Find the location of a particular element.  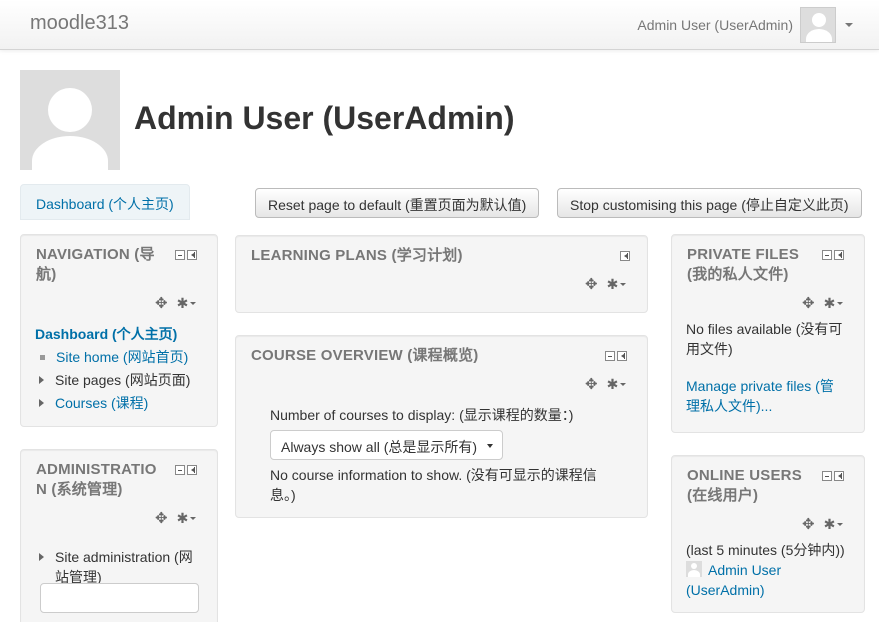

administration-block-title: ADMINISTRATIO N (系统管理) is located at coordinates (96, 479).